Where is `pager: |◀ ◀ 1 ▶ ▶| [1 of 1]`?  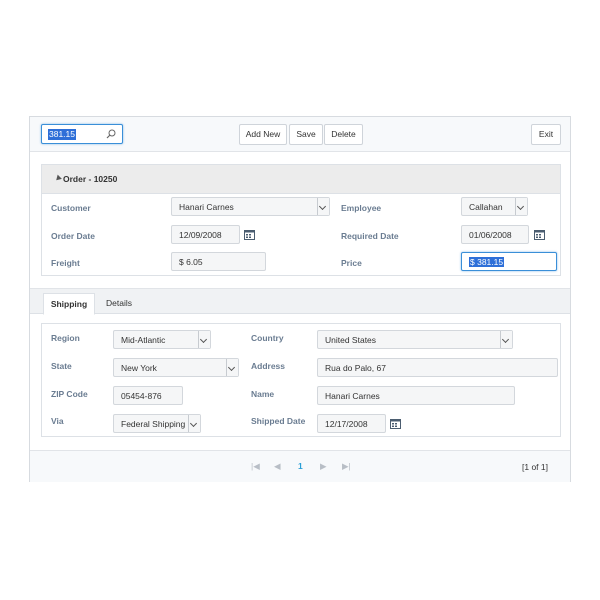
pager: |◀ ◀ 1 ▶ ▶| [1 of 1] is located at coordinates (300, 466).